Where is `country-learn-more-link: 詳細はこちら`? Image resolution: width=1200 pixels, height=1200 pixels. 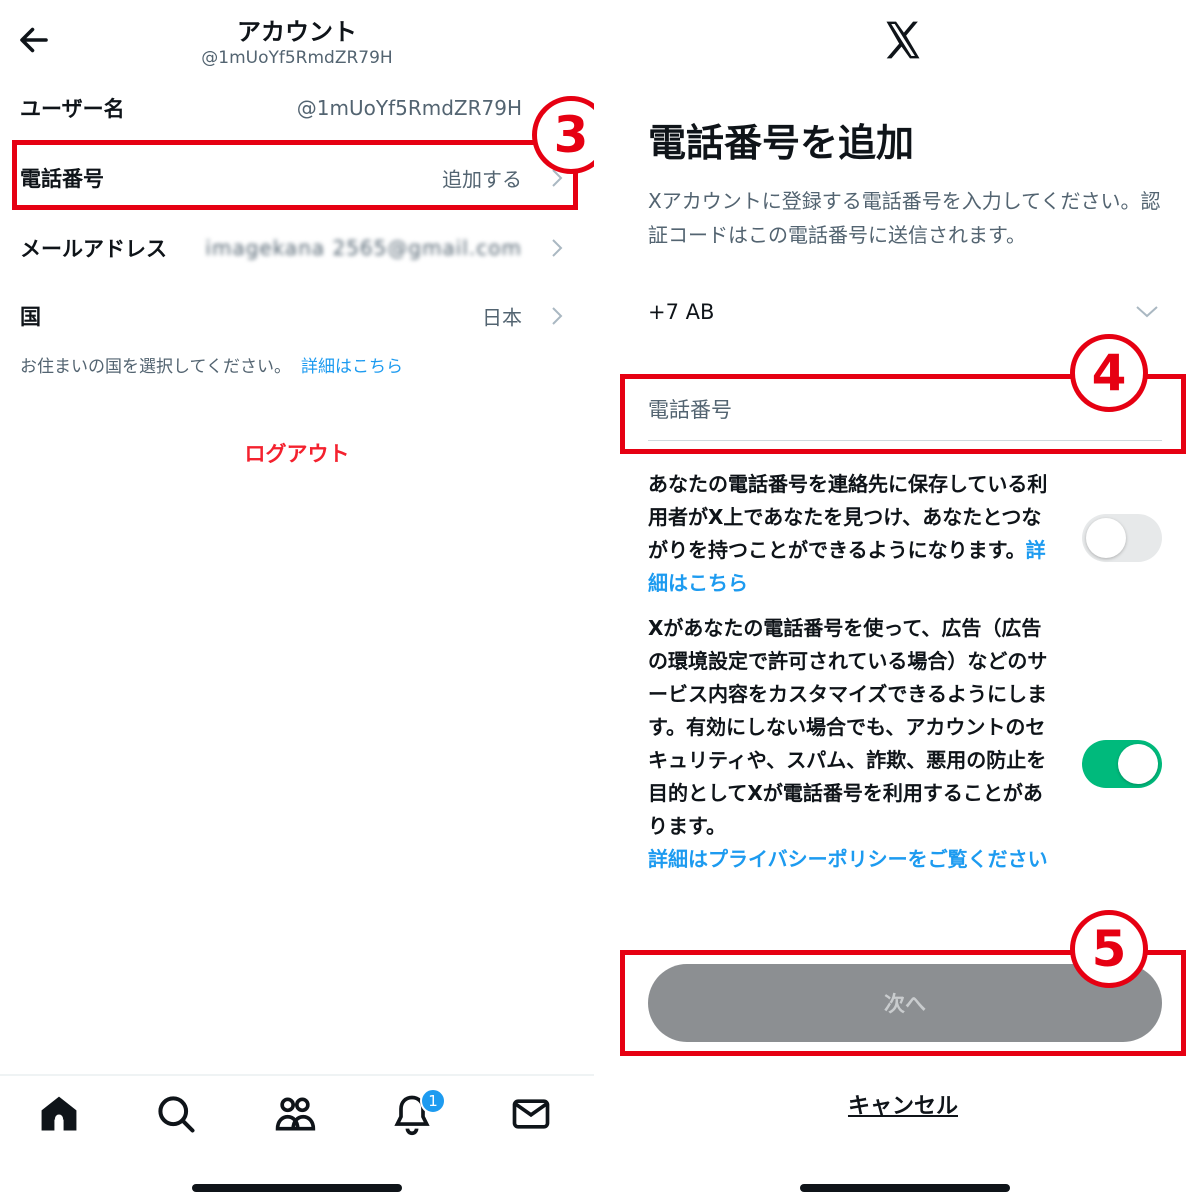
country-learn-more-link: 詳細はこちら is located at coordinates (352, 367).